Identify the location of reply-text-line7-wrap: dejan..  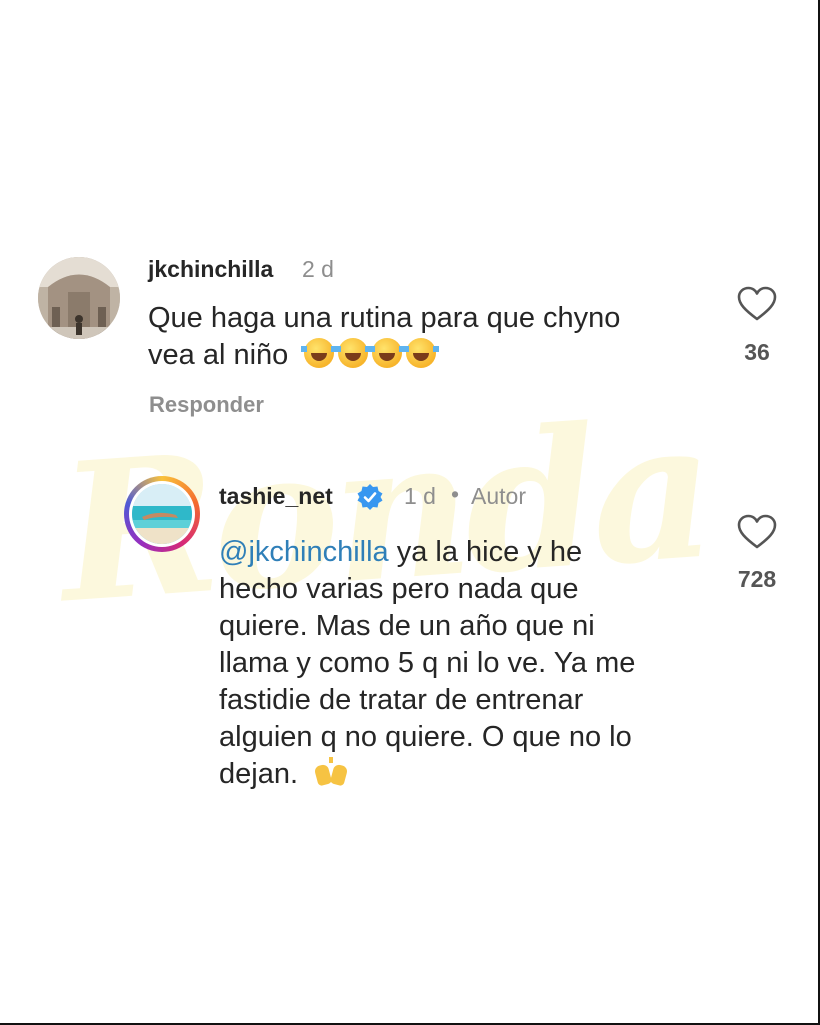
(427, 774).